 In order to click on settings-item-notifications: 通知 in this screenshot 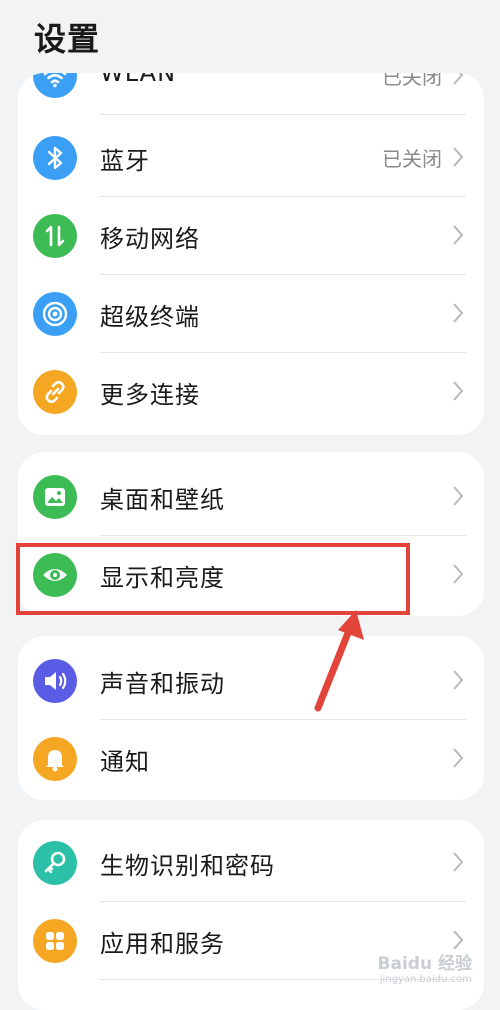, I will do `click(251, 759)`.